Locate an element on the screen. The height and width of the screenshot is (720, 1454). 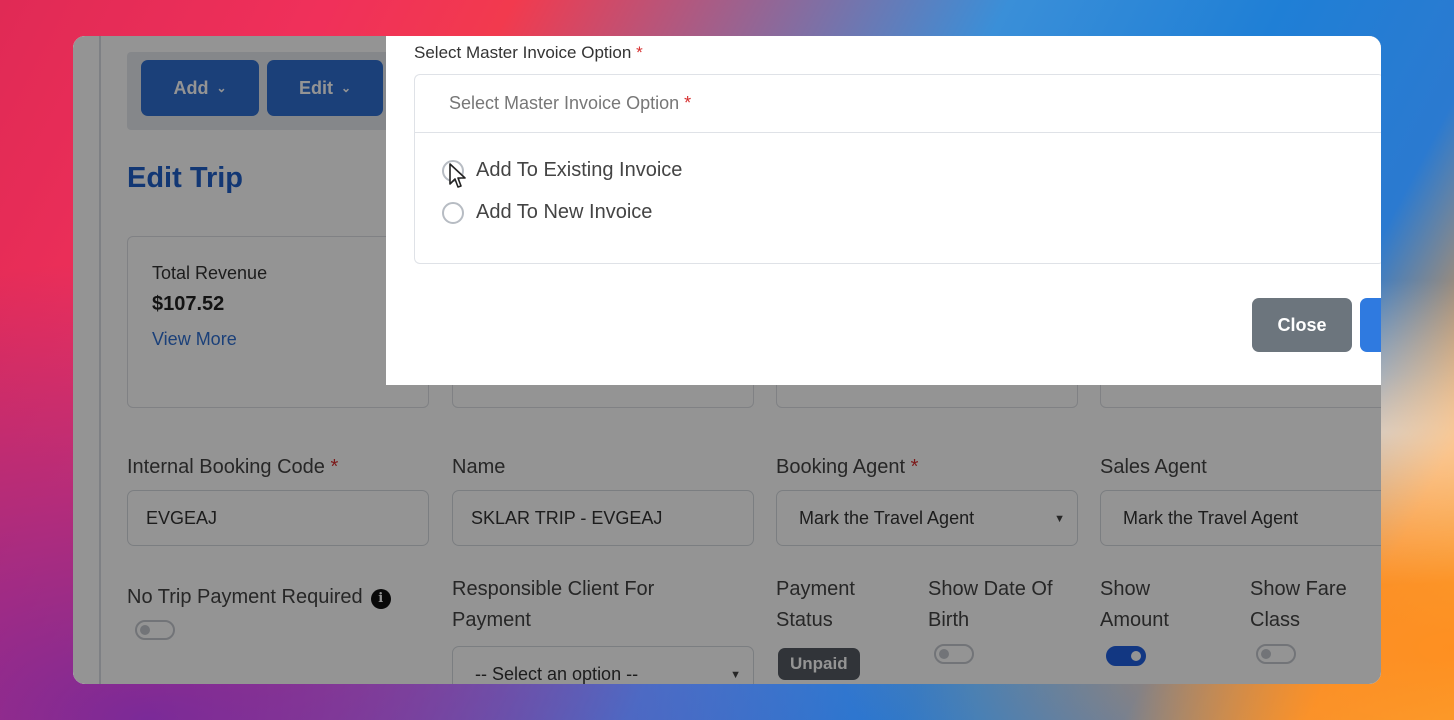
master-invoice-group-header: Select Master Invoice Option * is located at coordinates (898, 104).